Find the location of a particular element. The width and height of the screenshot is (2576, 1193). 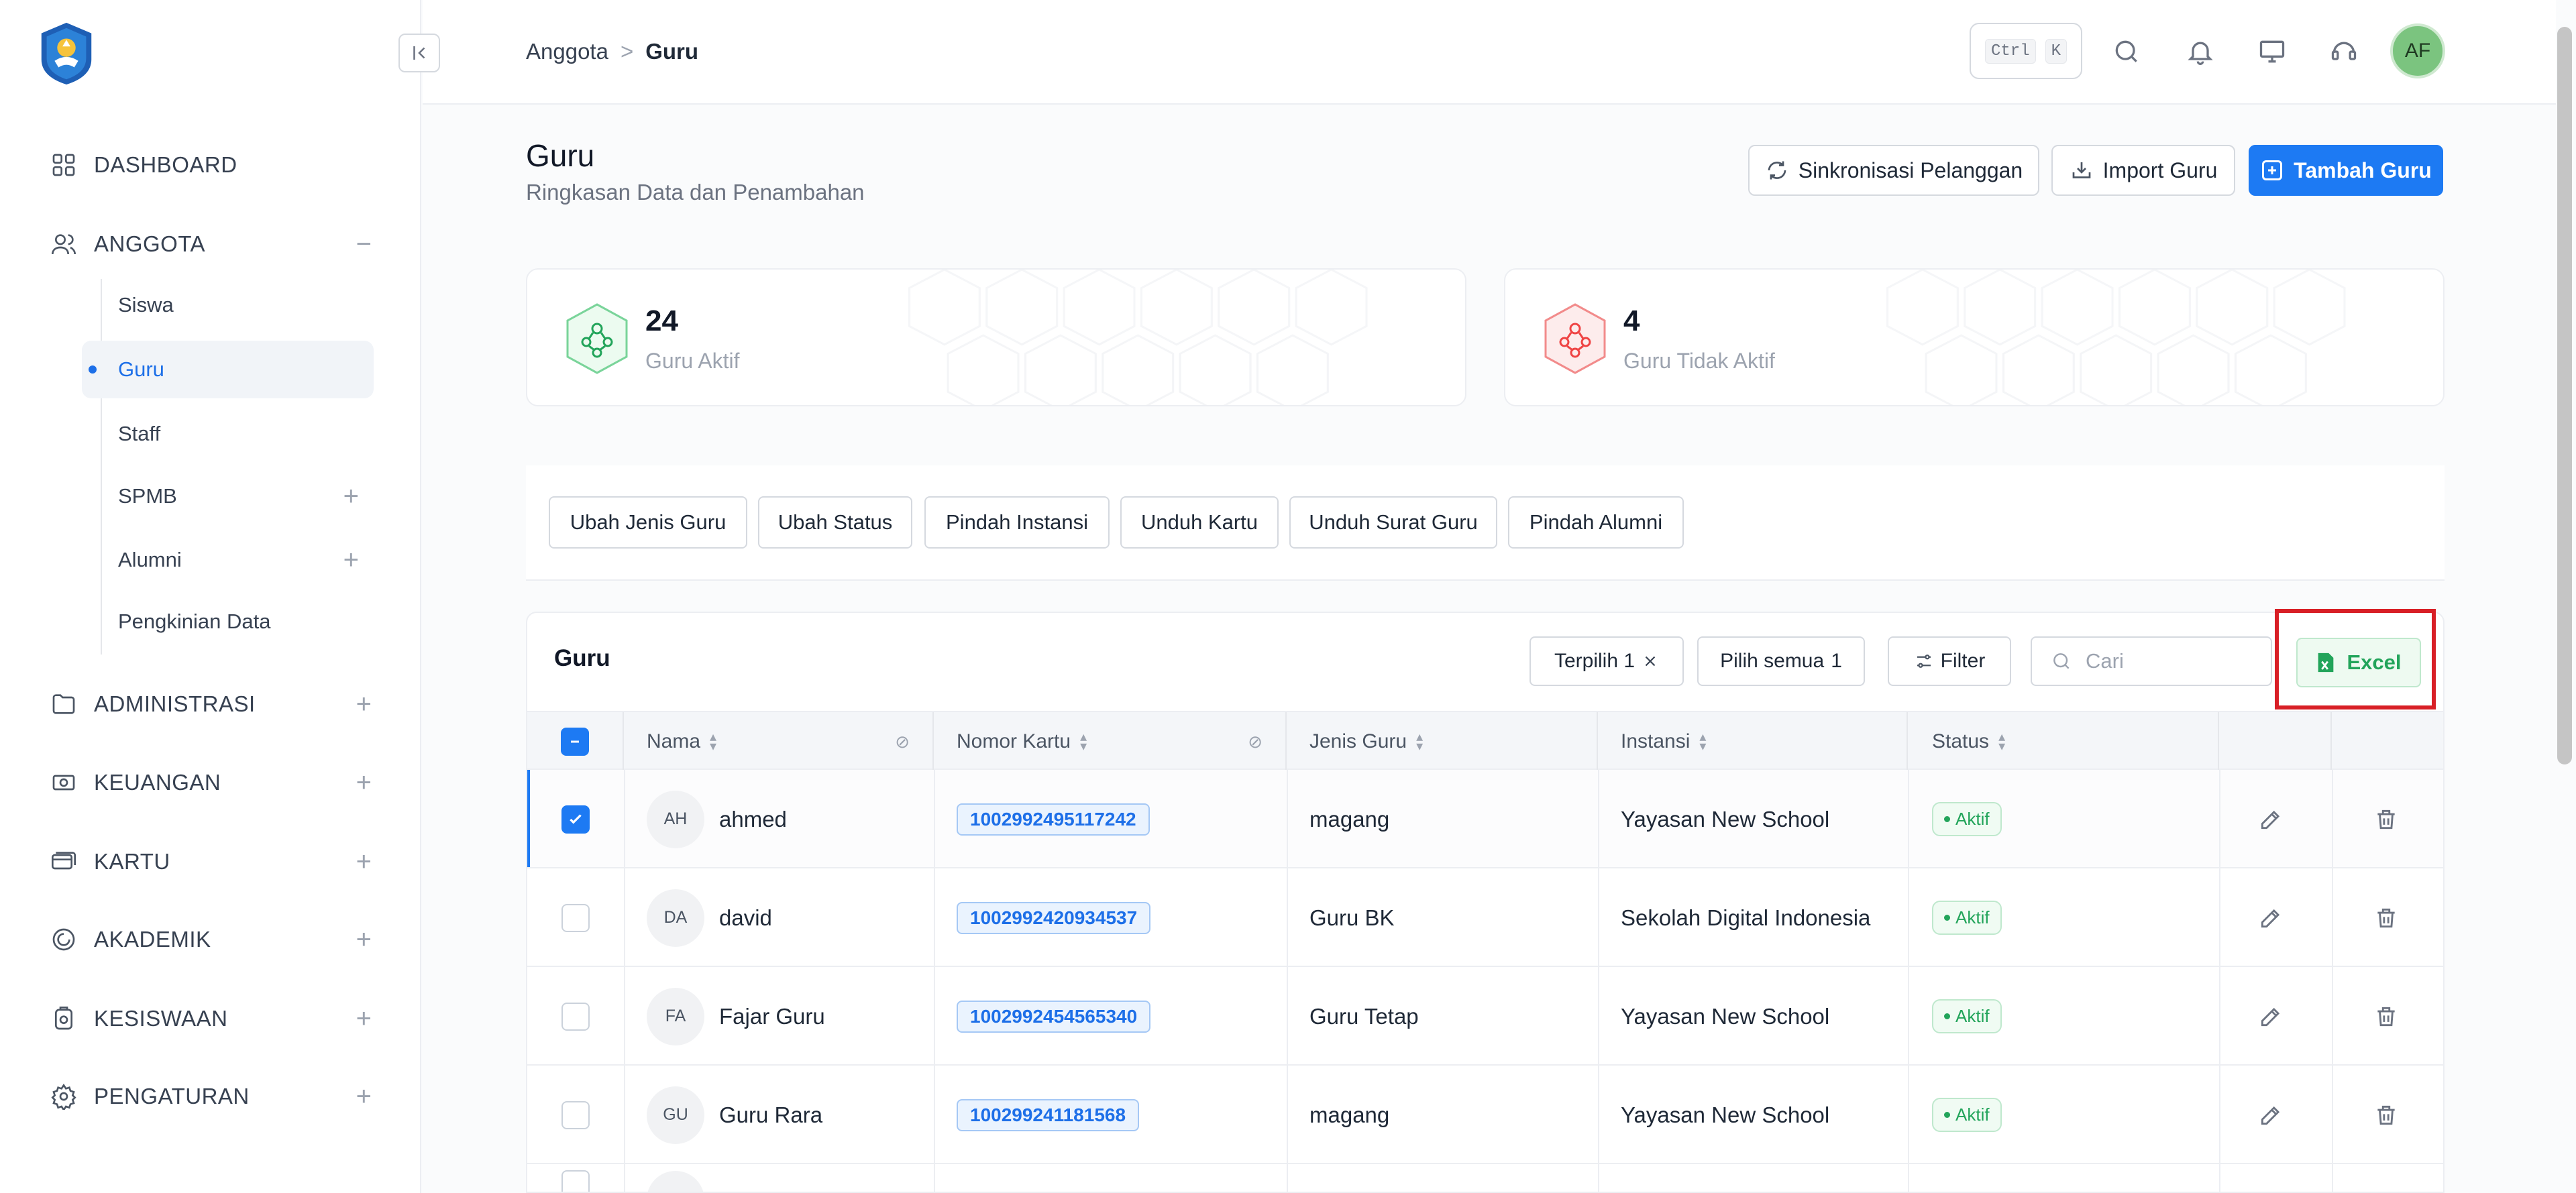

avatar: AH is located at coordinates (675, 819).